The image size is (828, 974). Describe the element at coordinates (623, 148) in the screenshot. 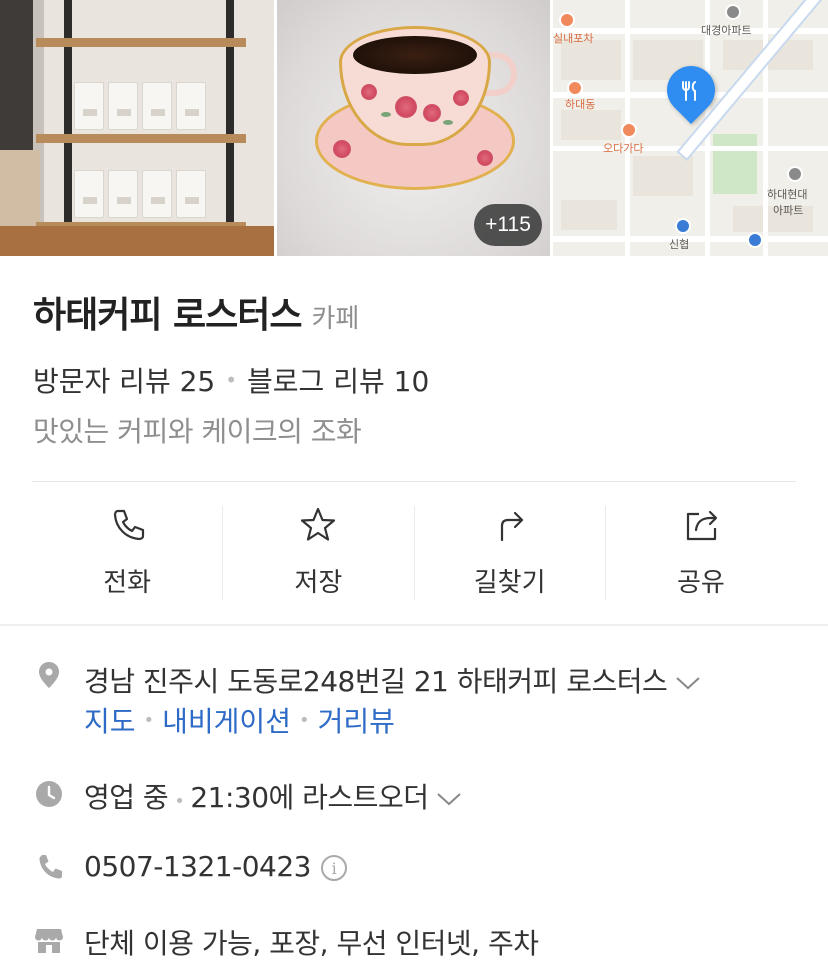

I see `map-label: 오다가다` at that location.